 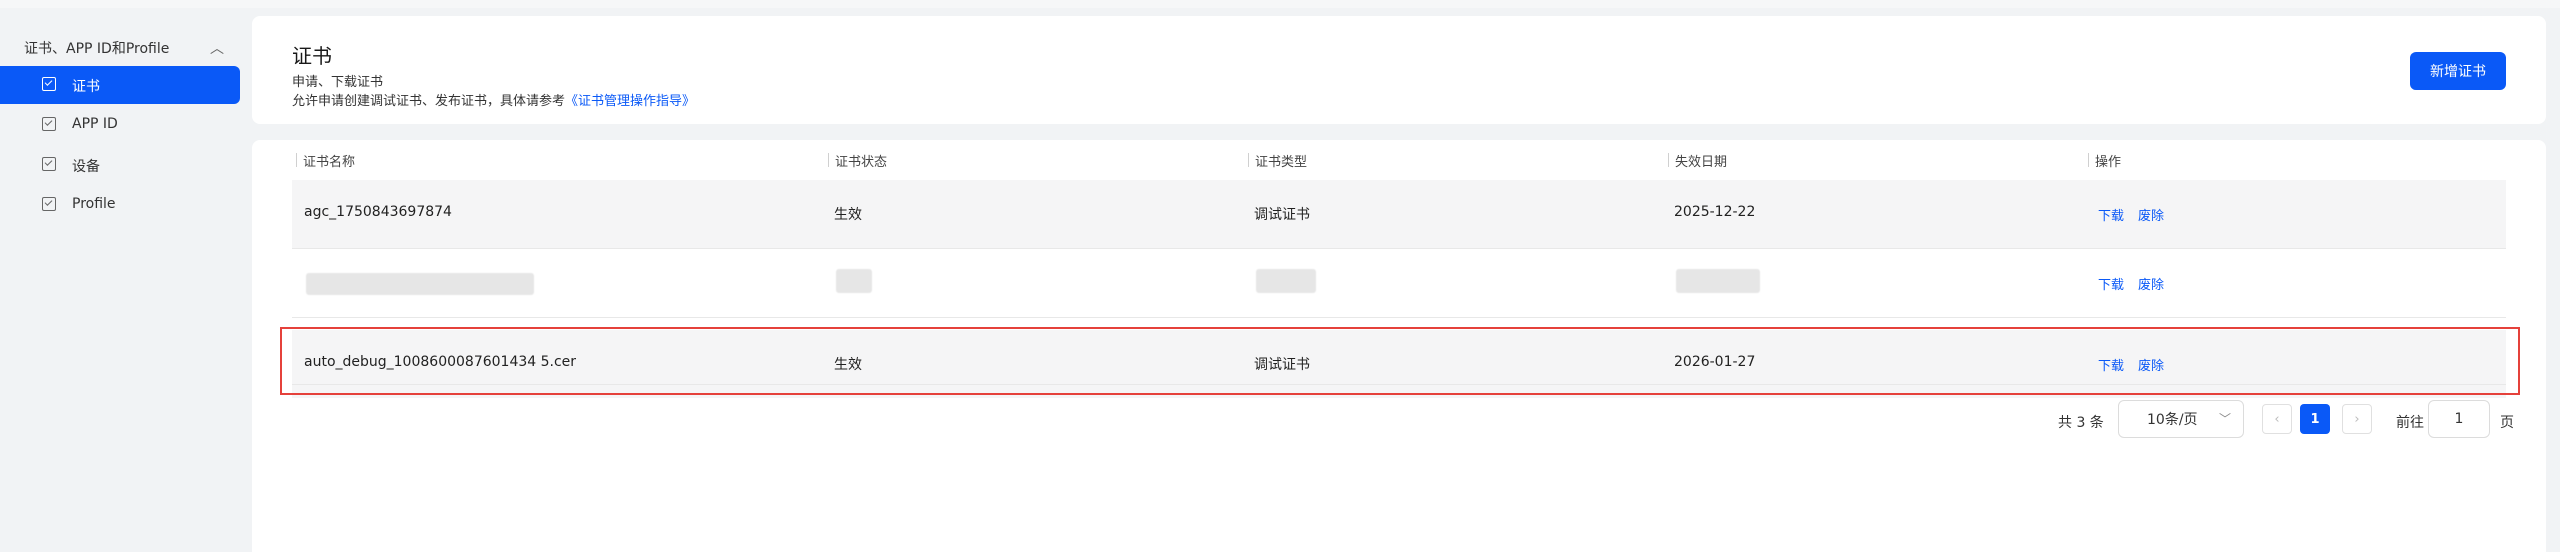 What do you see at coordinates (429, 101) in the screenshot?
I see `description-text: 允许申请创建调试证书、发布证书，具体请参考` at bounding box center [429, 101].